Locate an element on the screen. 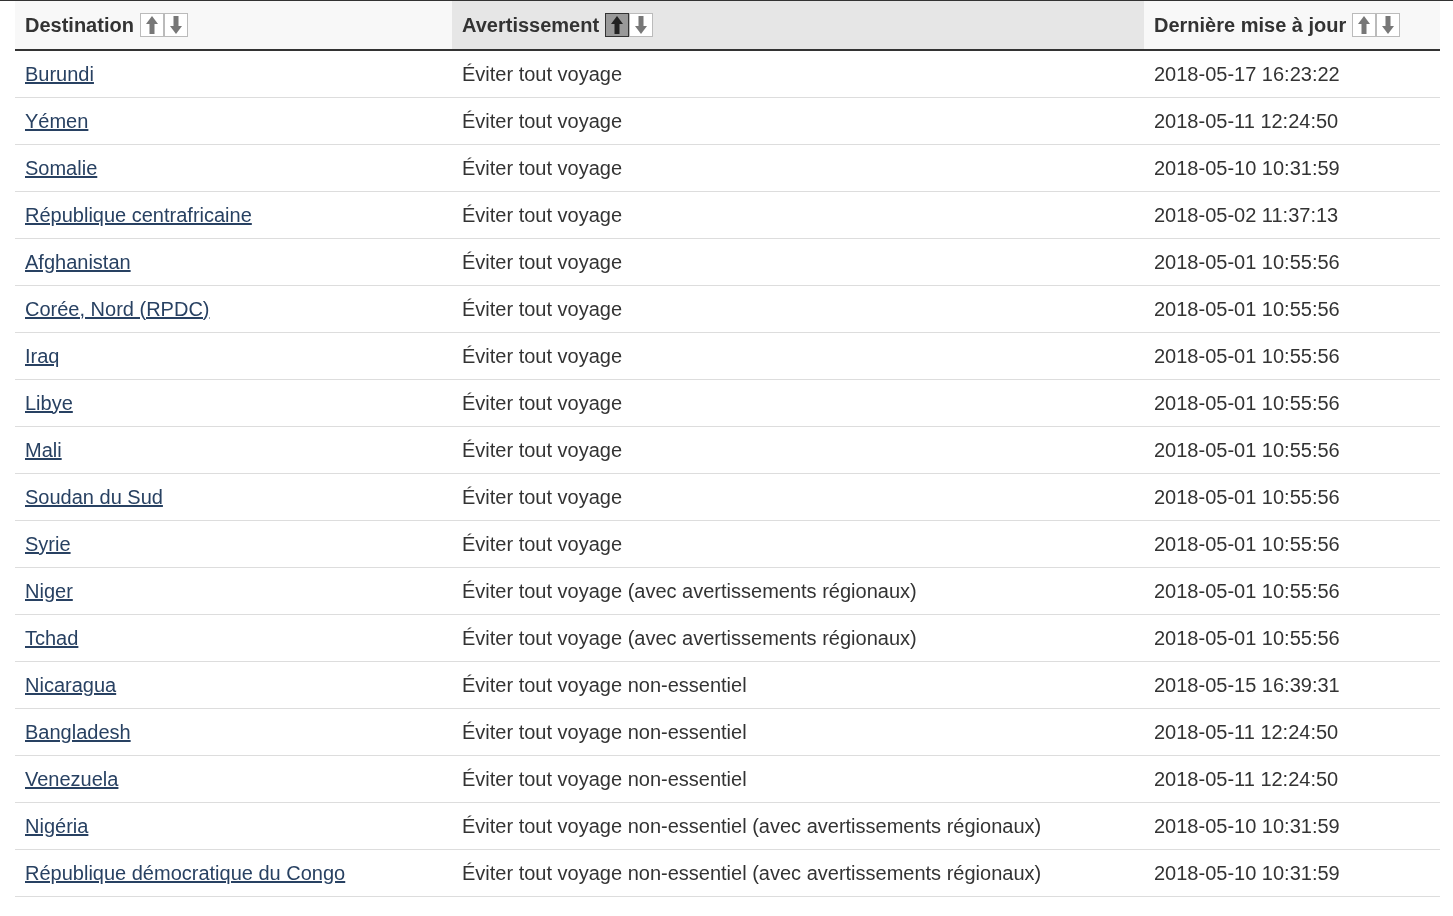 Image resolution: width=1453 pixels, height=916 pixels. destination-link: Bangladesh is located at coordinates (78, 732).